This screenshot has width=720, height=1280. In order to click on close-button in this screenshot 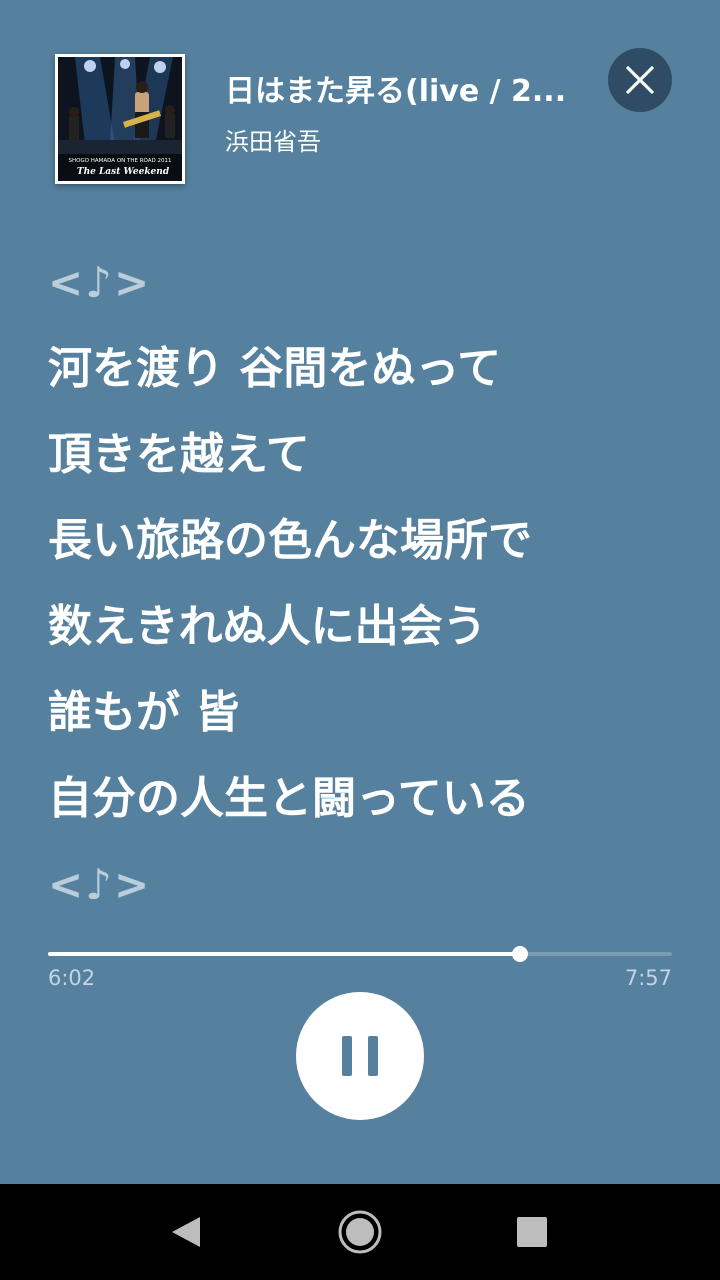, I will do `click(640, 80)`.